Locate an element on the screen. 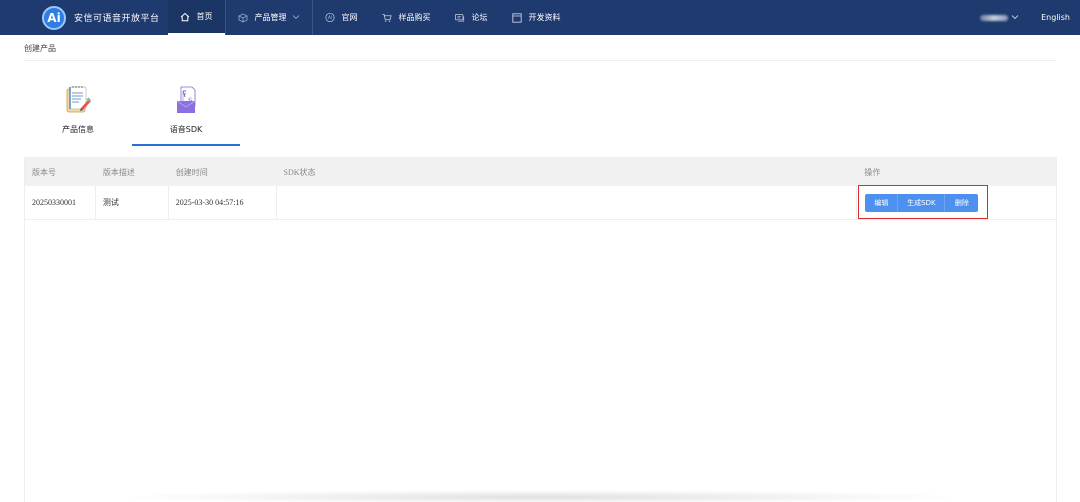  nav-product-management: 产品管理 is located at coordinates (269, 17).